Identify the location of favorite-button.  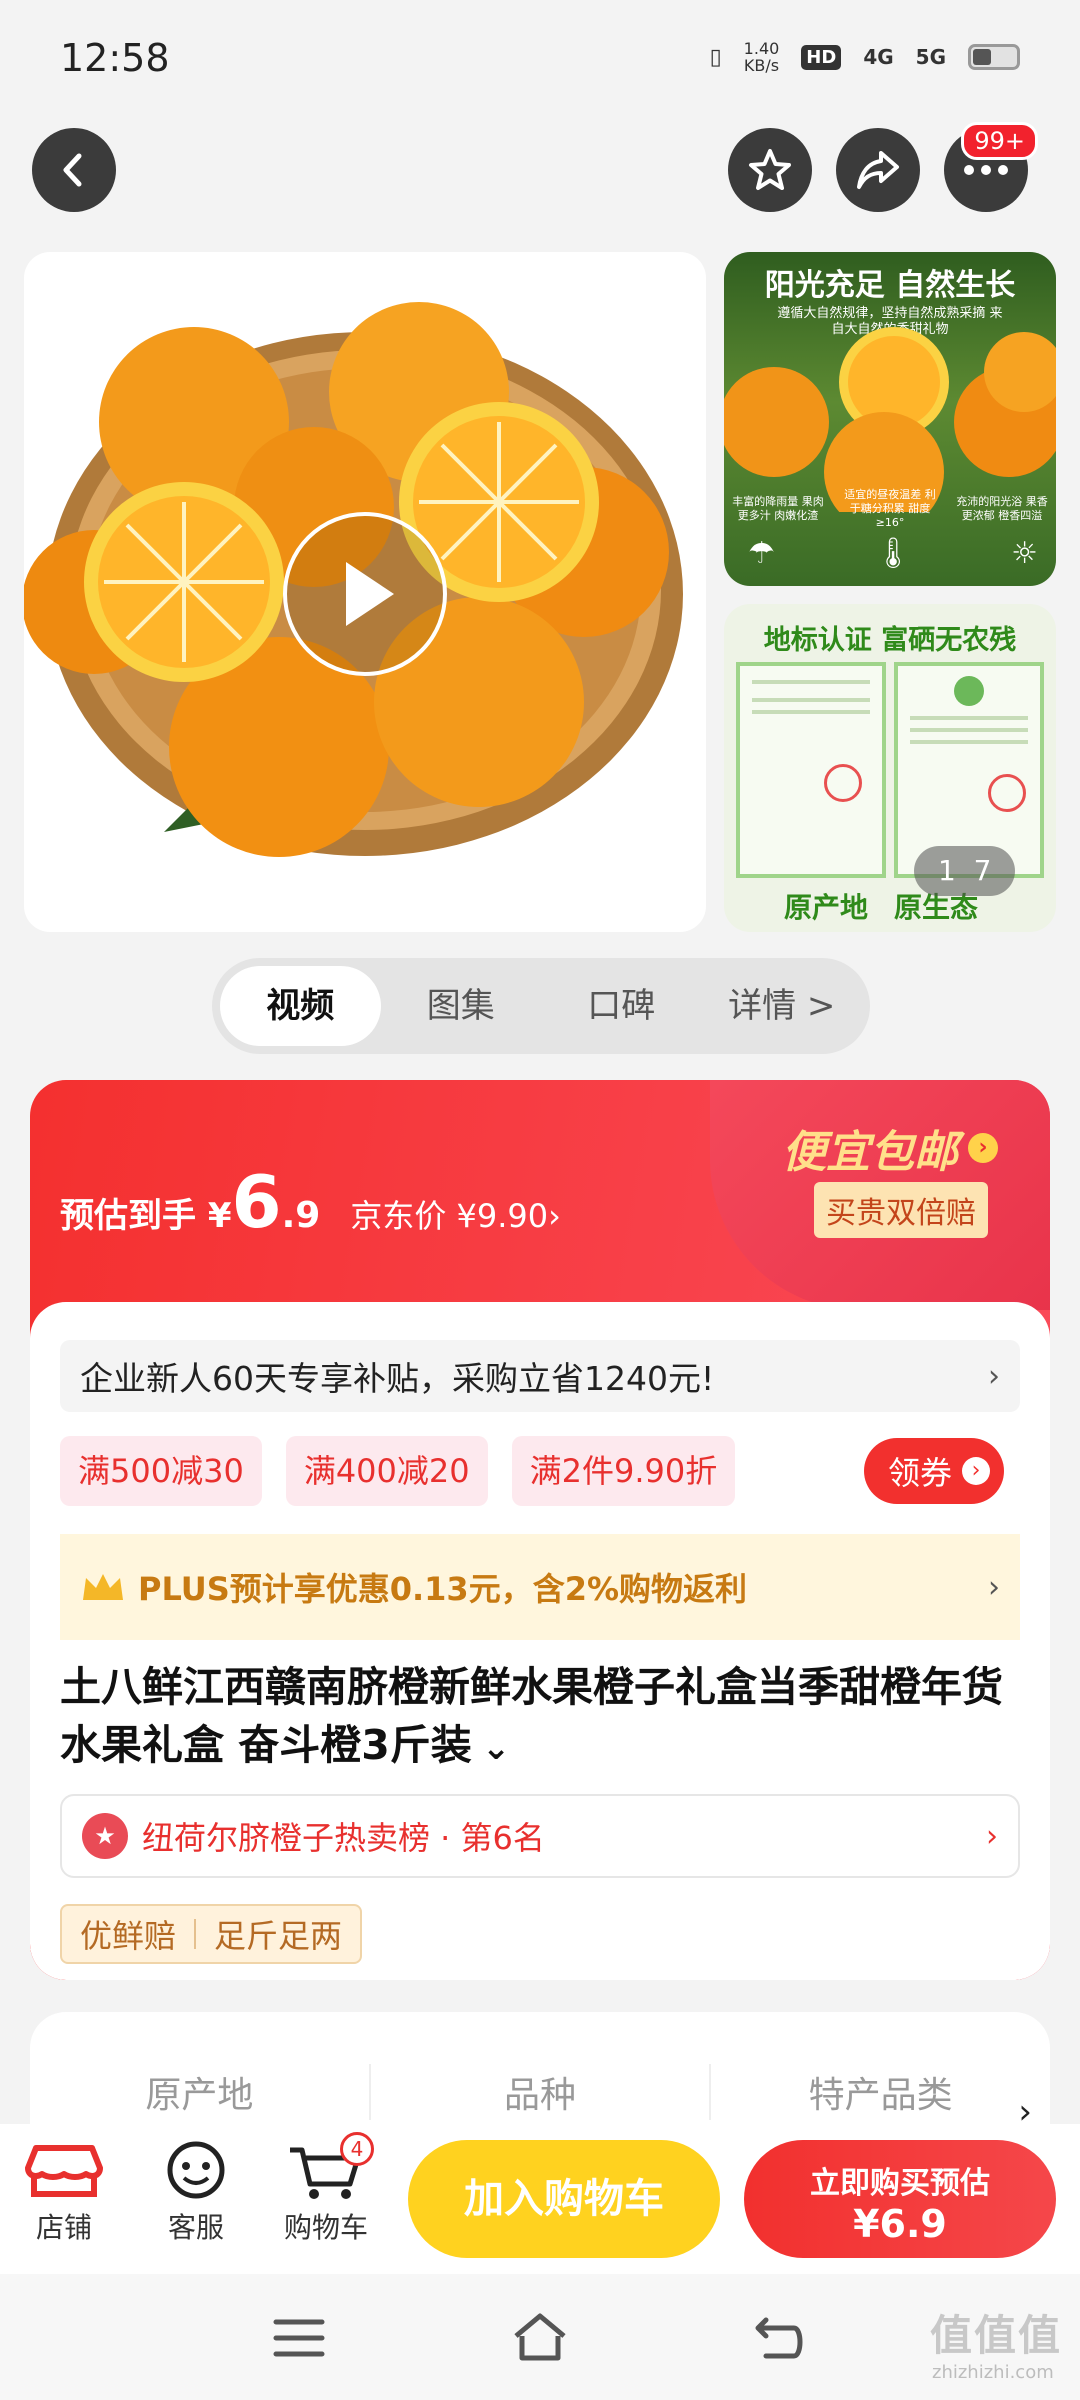
(770, 170).